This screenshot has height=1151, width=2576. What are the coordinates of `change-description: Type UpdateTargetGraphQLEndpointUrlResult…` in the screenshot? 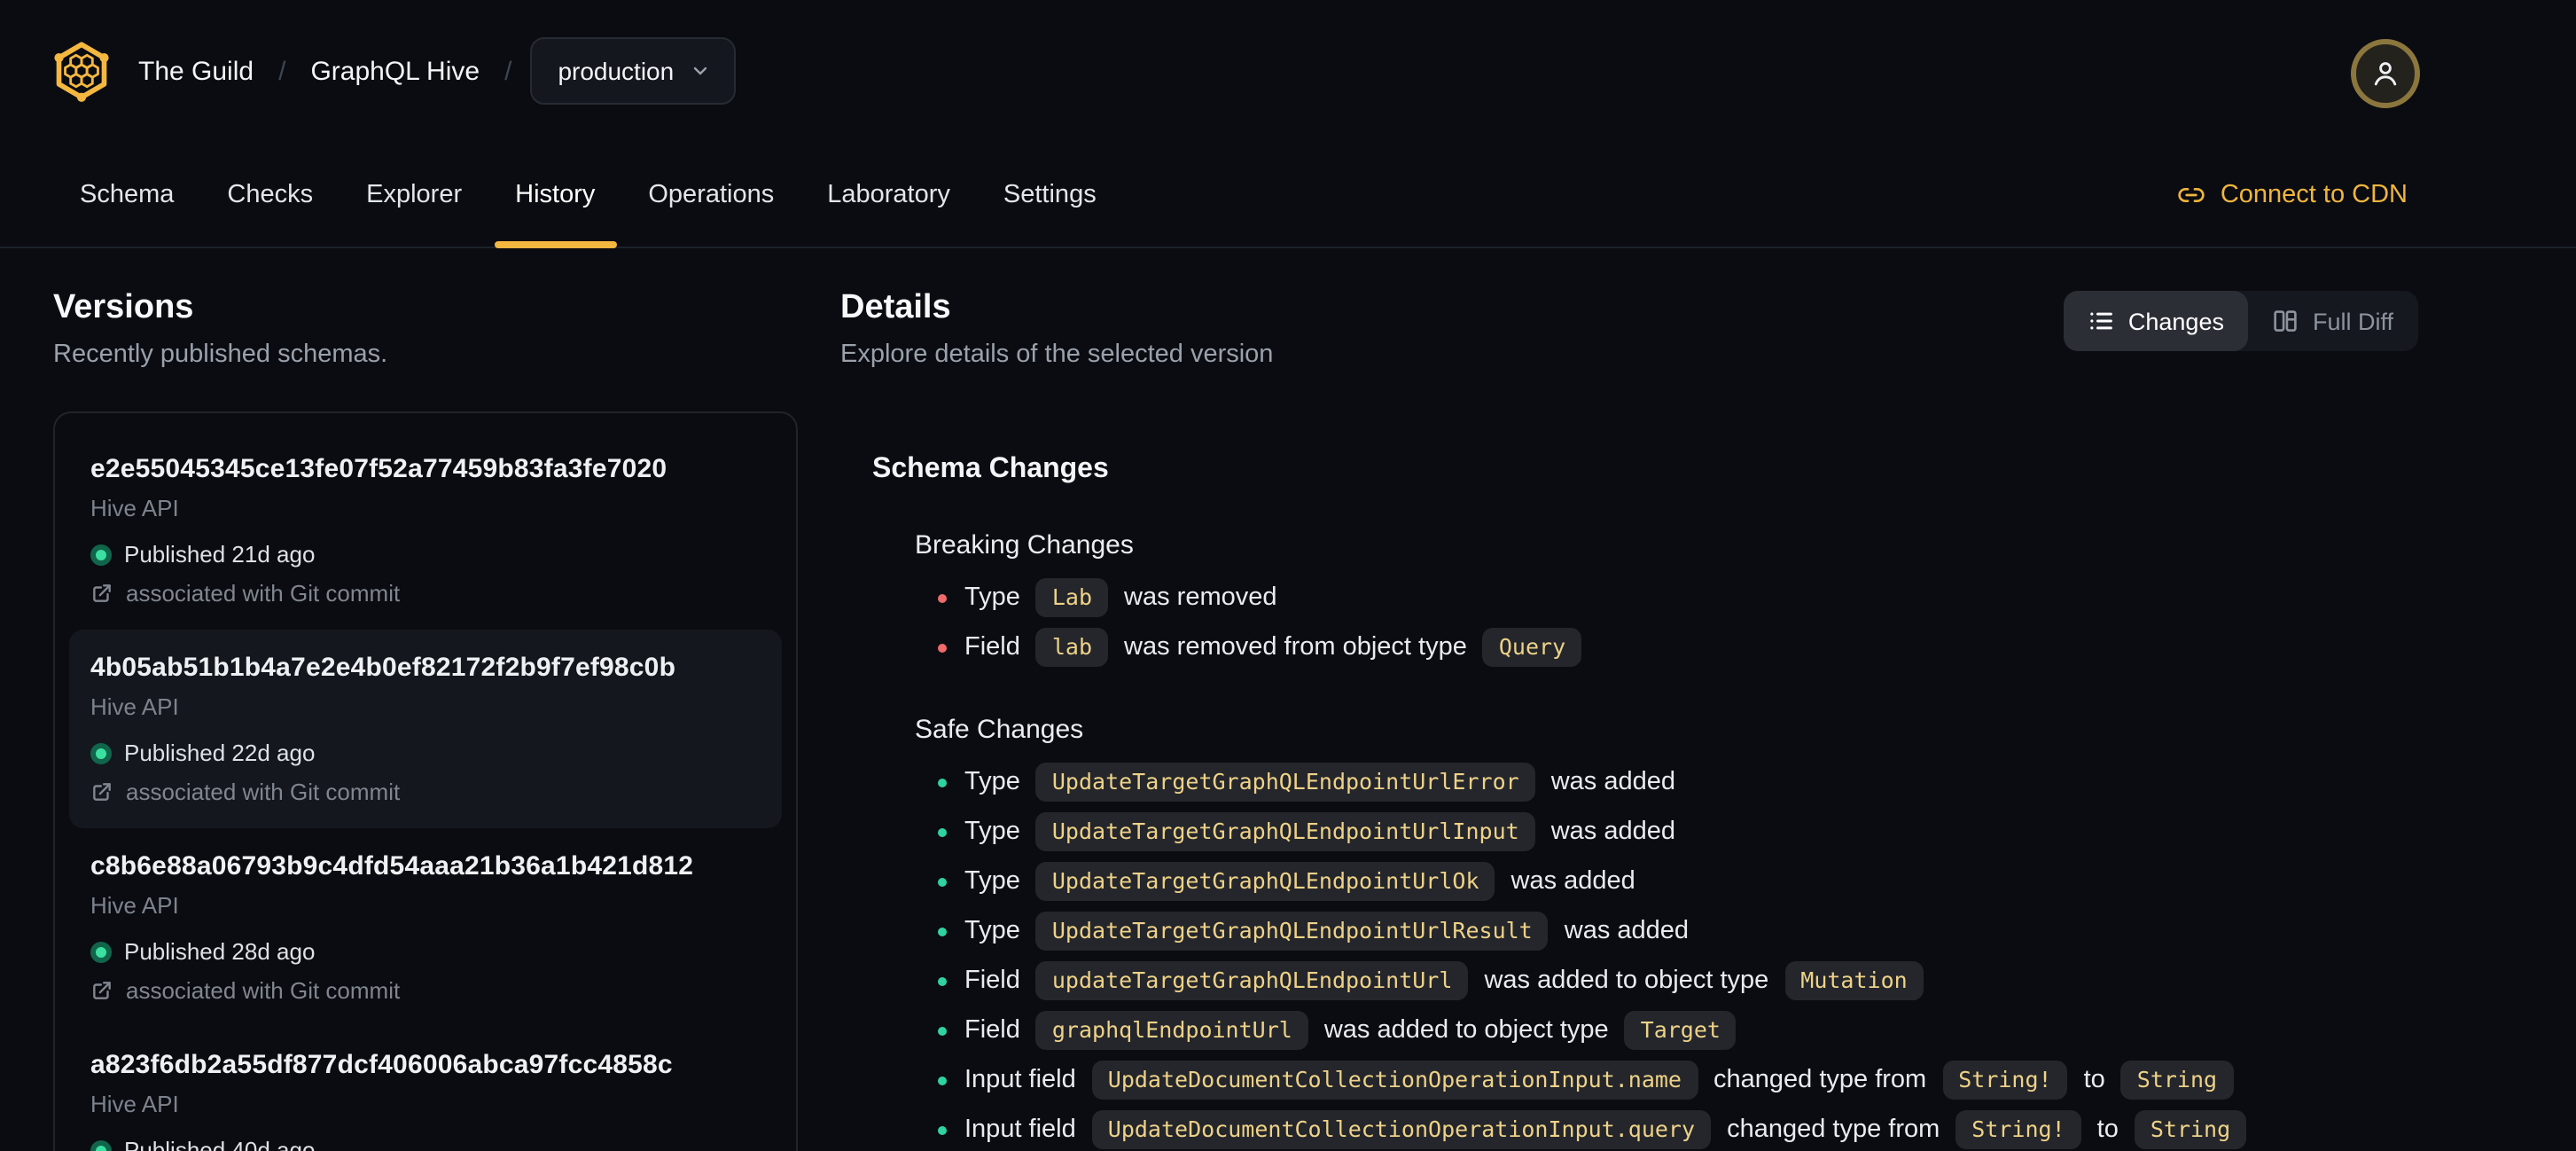 It's located at (1326, 931).